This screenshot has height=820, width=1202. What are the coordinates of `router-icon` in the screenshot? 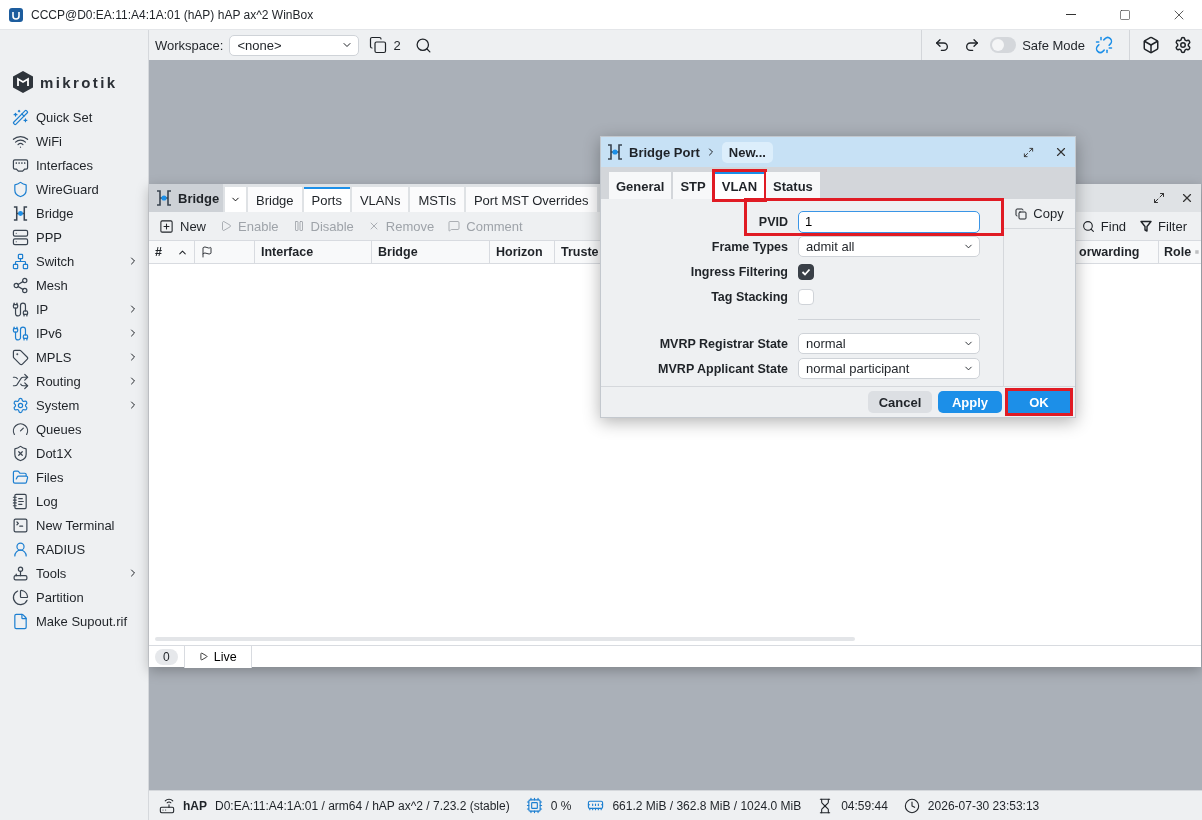 It's located at (167, 805).